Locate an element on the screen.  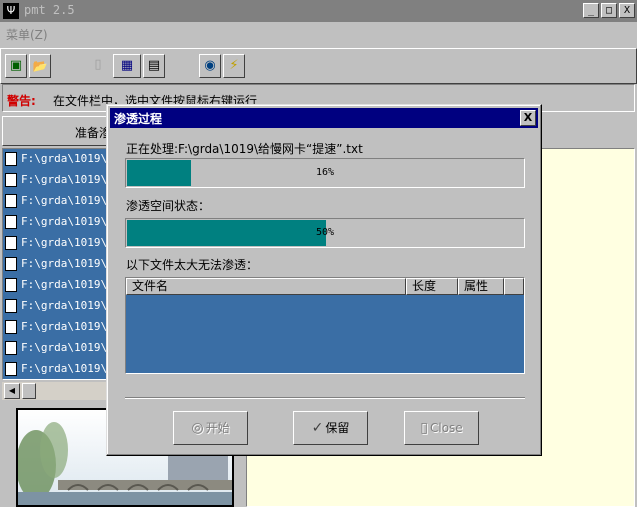
disabled-tool-icon: ▯ is located at coordinates (98, 64).